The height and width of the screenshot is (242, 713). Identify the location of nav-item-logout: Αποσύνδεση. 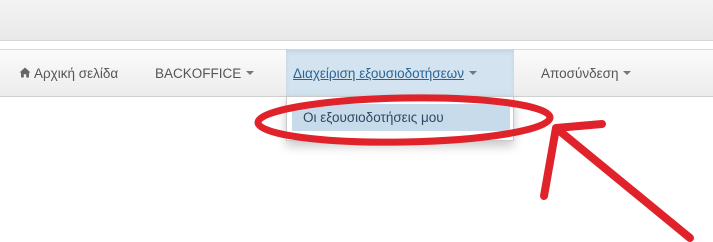
(586, 73).